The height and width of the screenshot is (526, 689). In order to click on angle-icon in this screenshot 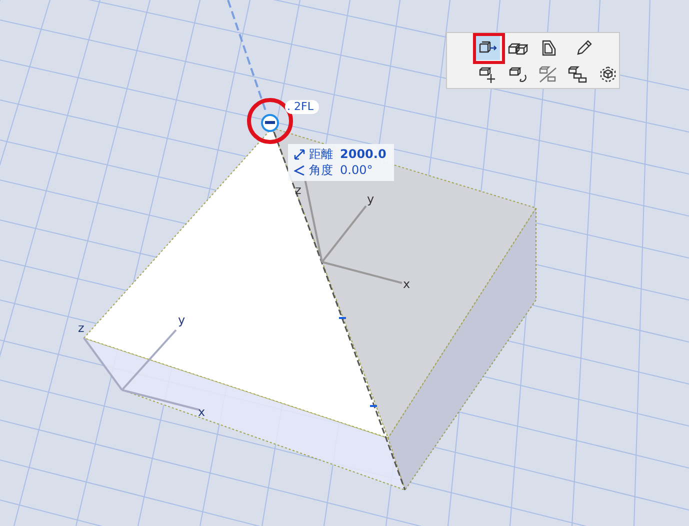, I will do `click(299, 170)`.